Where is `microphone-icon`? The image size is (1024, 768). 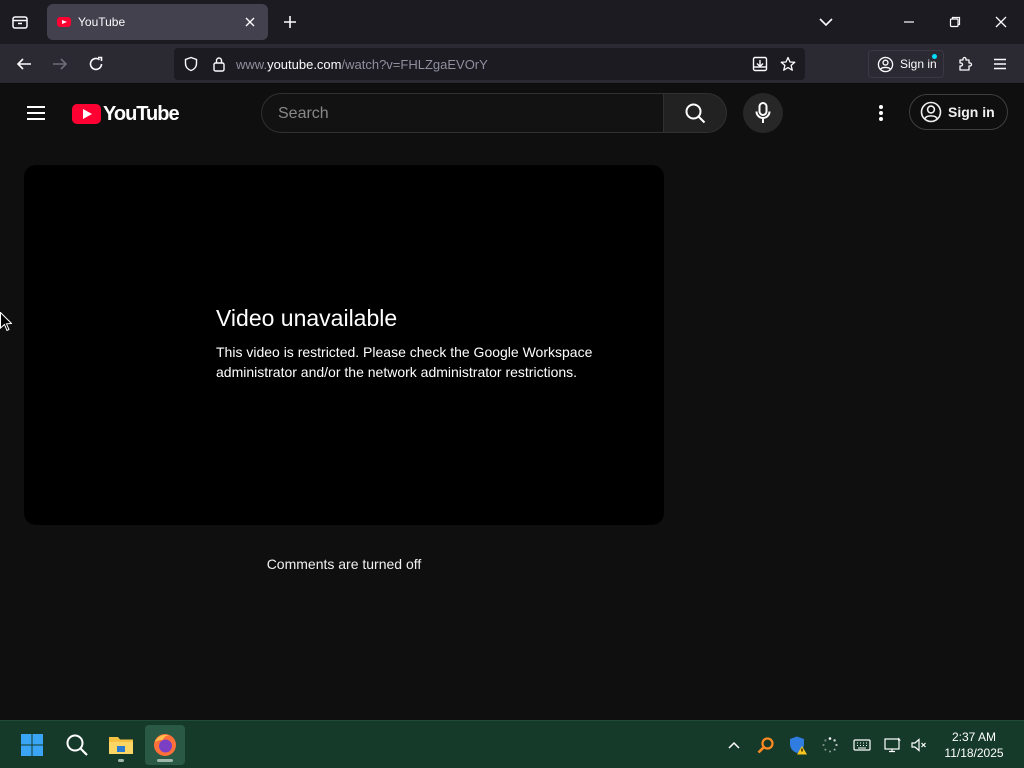
microphone-icon is located at coordinates (763, 112).